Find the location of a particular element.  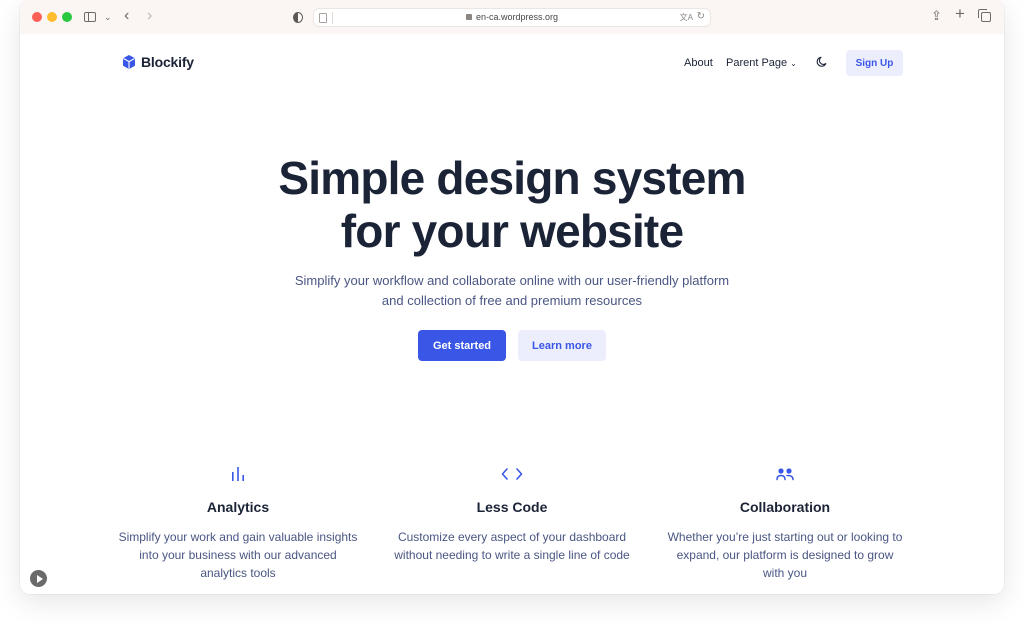

fullscreen-window-button is located at coordinates (67, 17).